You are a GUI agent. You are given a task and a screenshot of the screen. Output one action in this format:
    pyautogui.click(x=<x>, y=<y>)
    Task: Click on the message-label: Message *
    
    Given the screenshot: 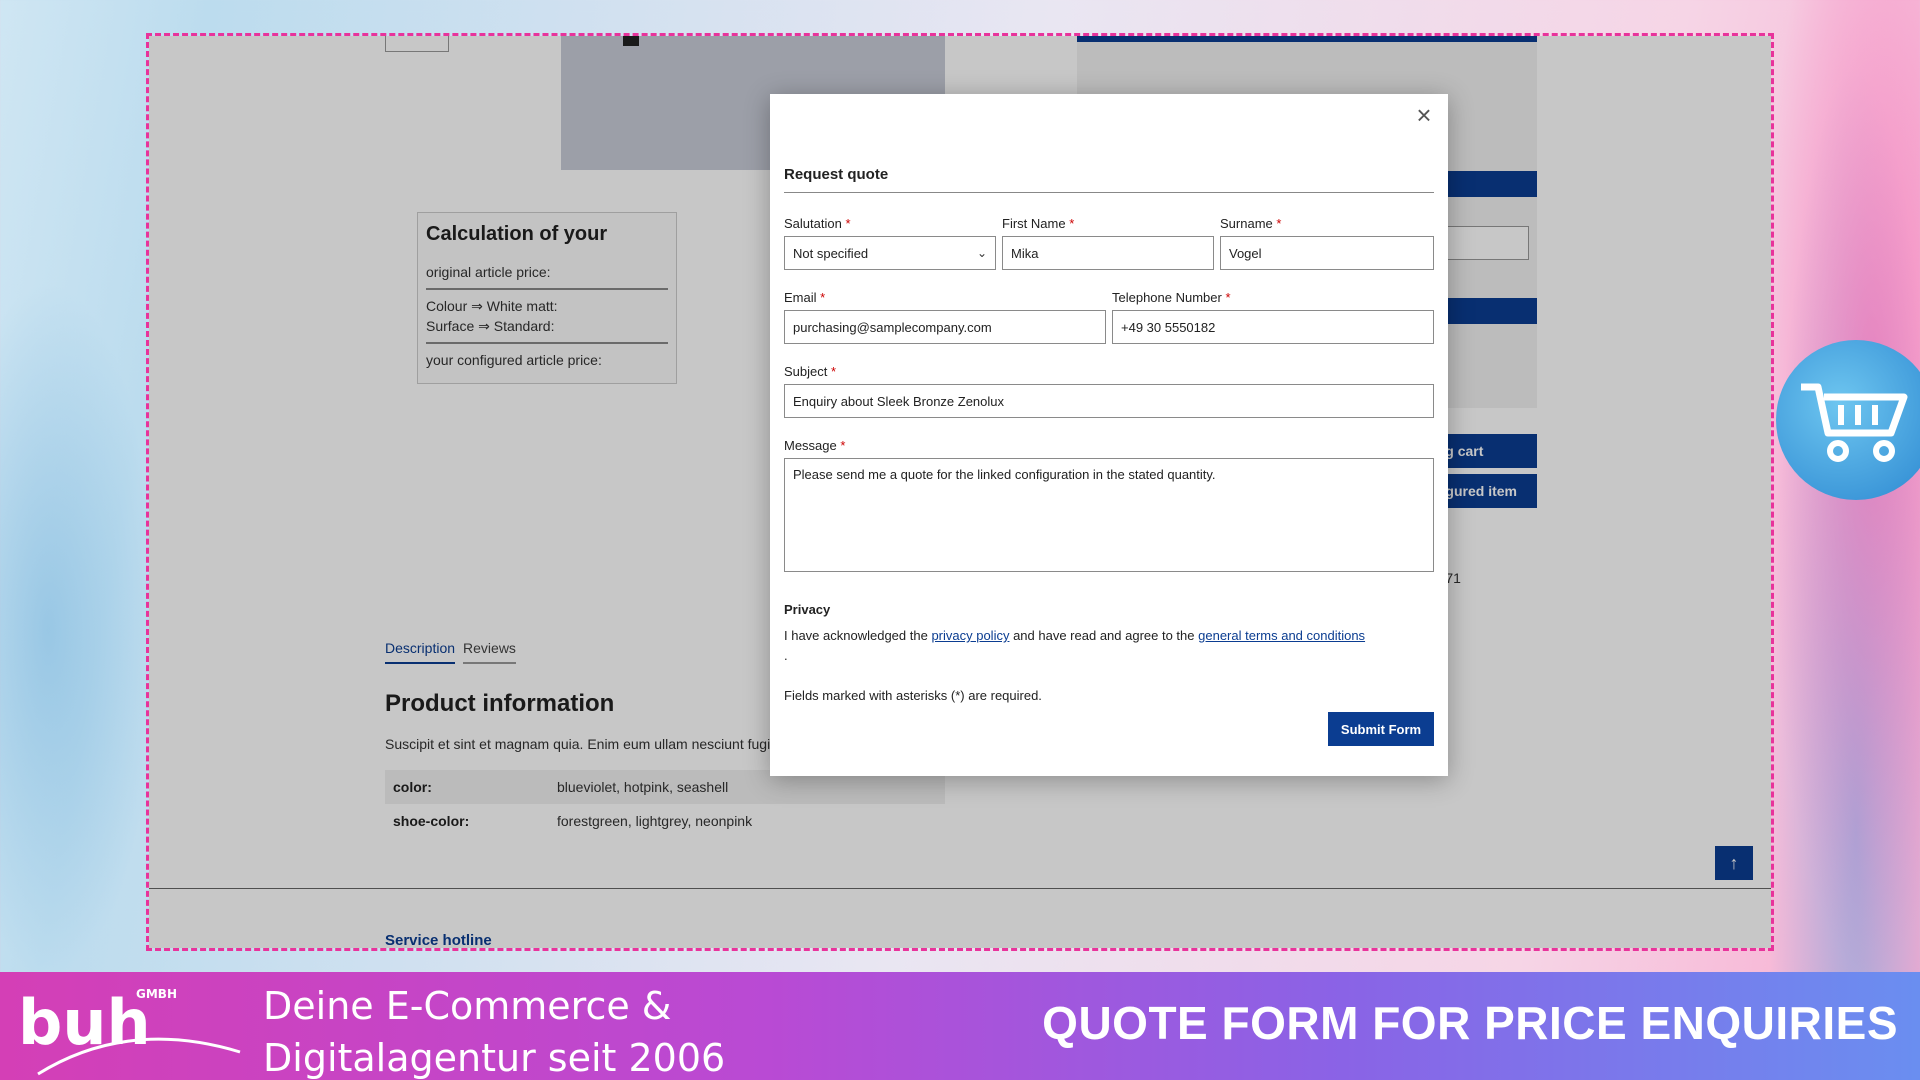 What is the action you would take?
    pyautogui.click(x=815, y=445)
    